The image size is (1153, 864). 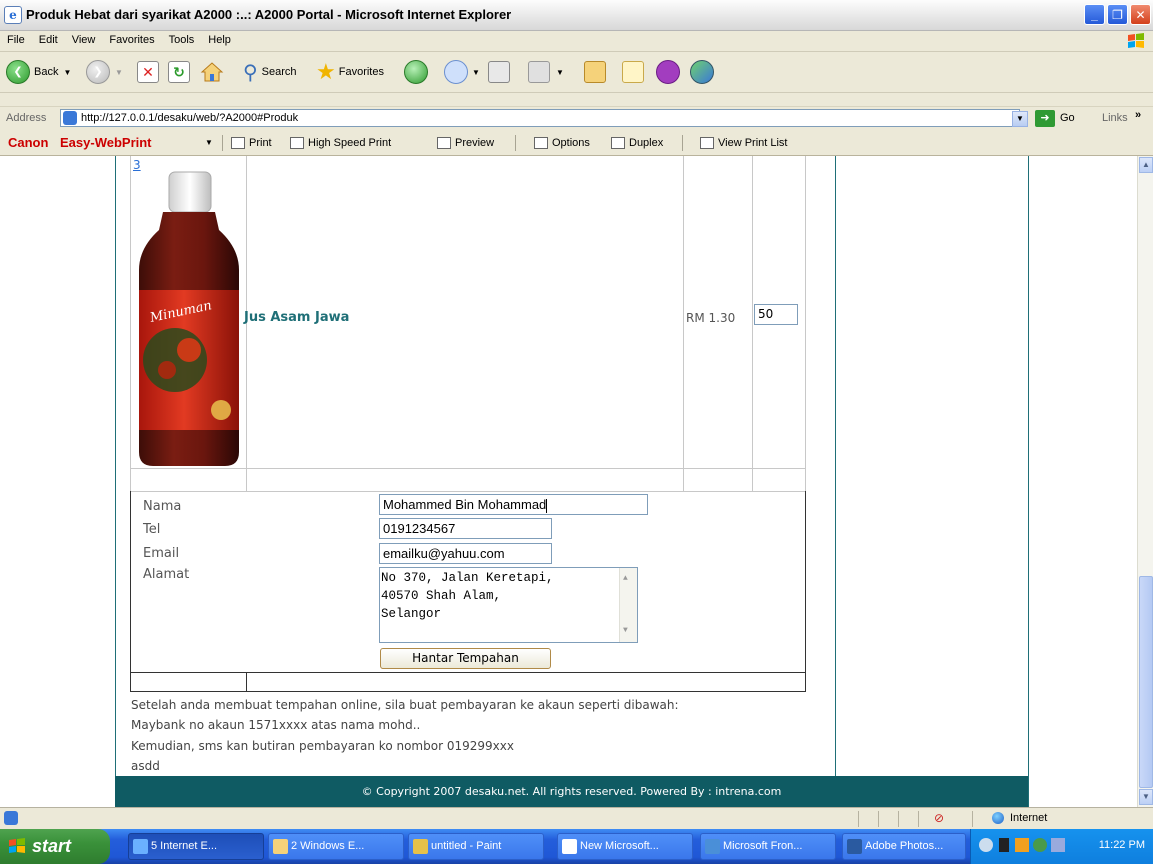 I want to click on research-button, so click(x=633, y=72).